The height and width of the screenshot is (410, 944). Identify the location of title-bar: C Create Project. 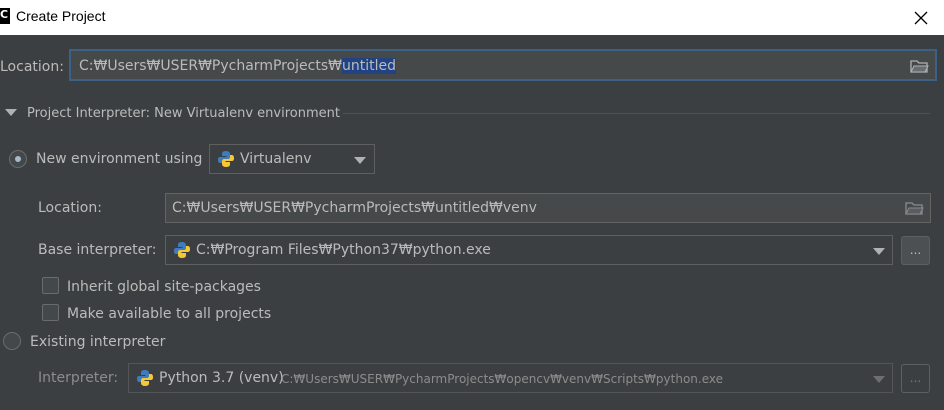
(472, 17).